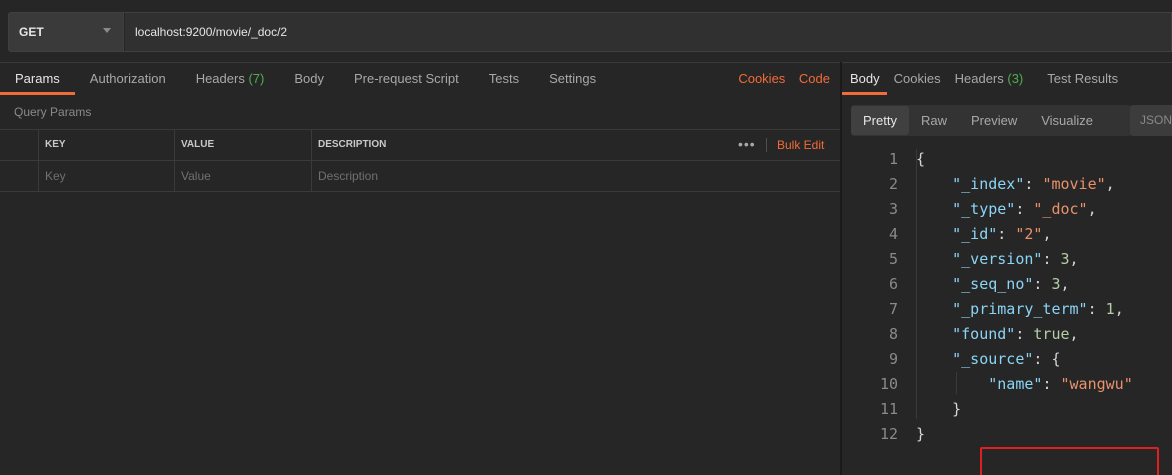  I want to click on code-token: "_type", so click(984, 209).